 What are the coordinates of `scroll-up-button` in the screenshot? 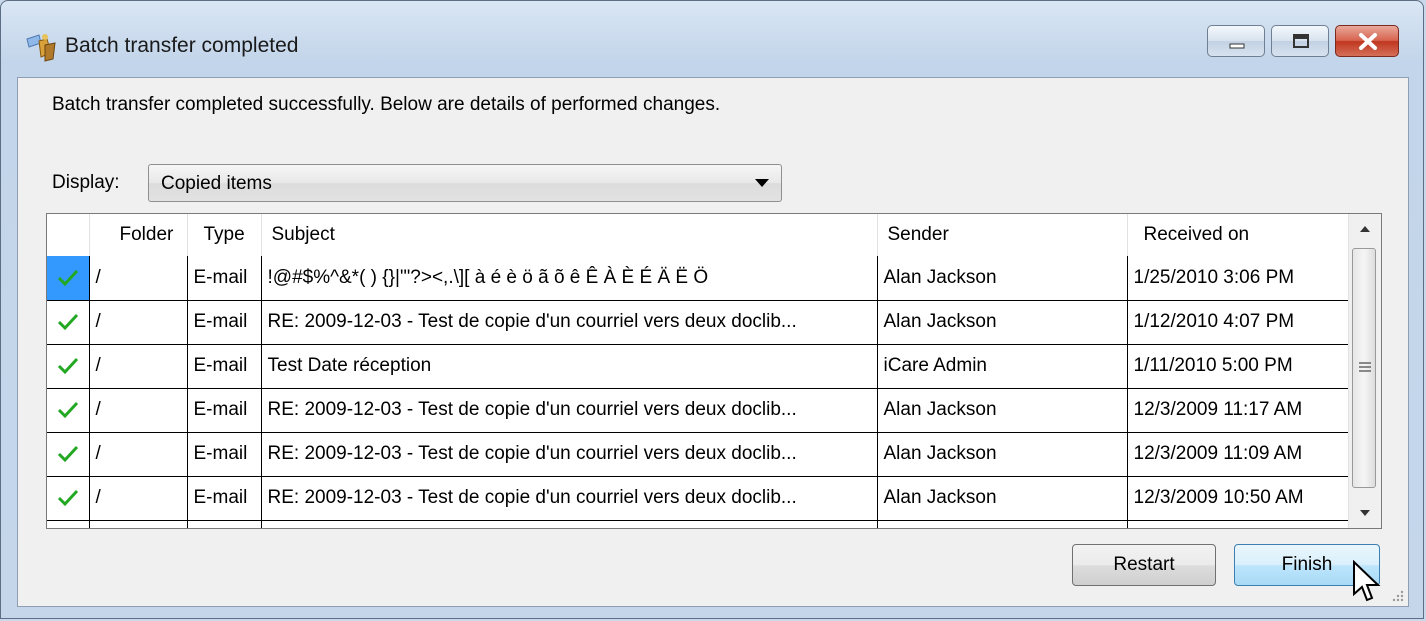 It's located at (1365, 229).